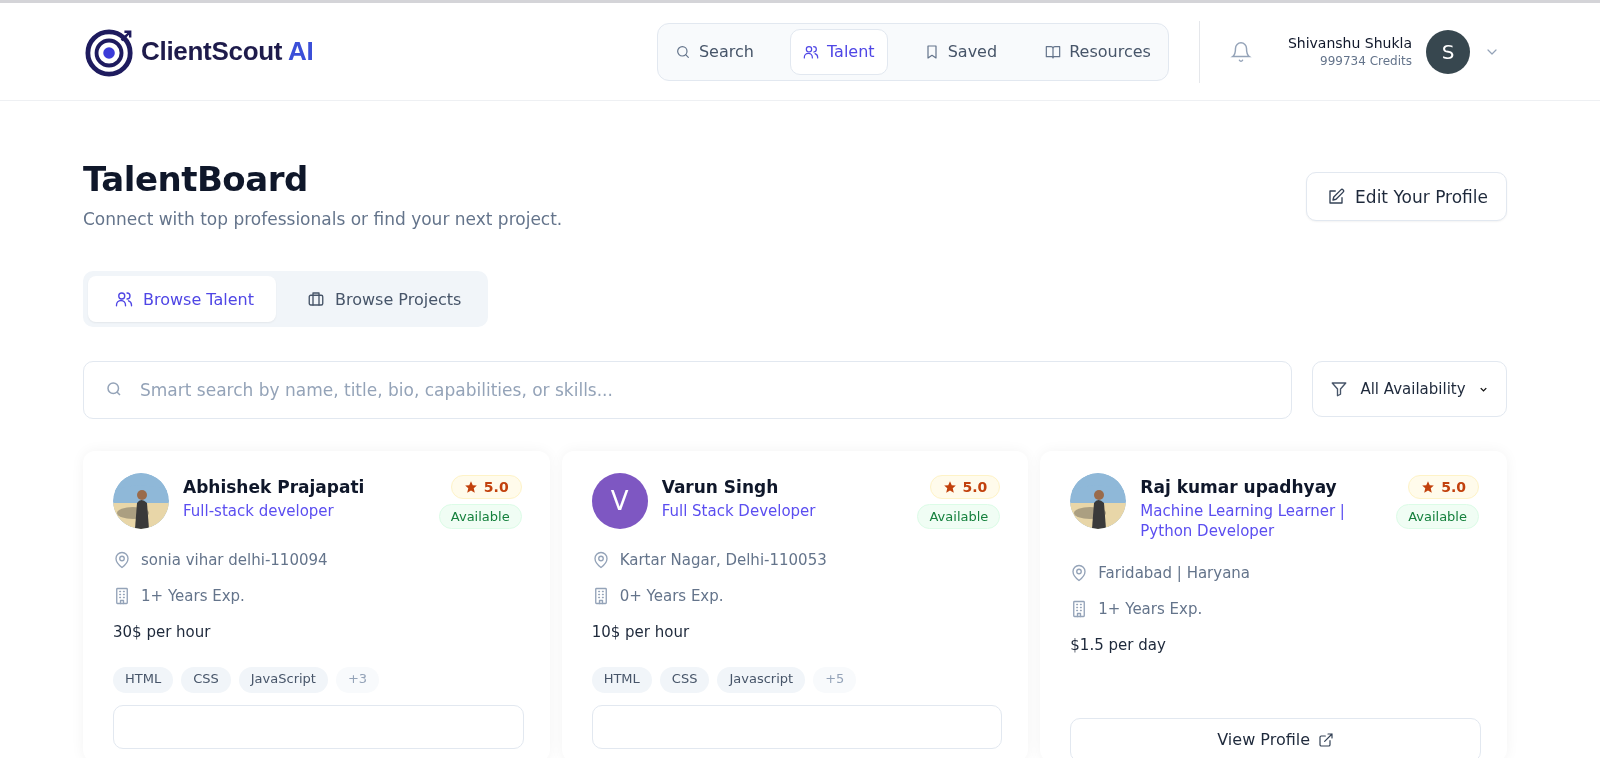  What do you see at coordinates (1053, 51) in the screenshot?
I see `book-icon` at bounding box center [1053, 51].